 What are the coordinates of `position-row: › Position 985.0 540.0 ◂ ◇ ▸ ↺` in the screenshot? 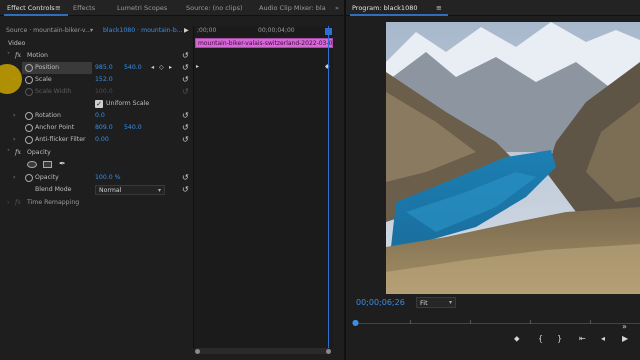 It's located at (96, 68).